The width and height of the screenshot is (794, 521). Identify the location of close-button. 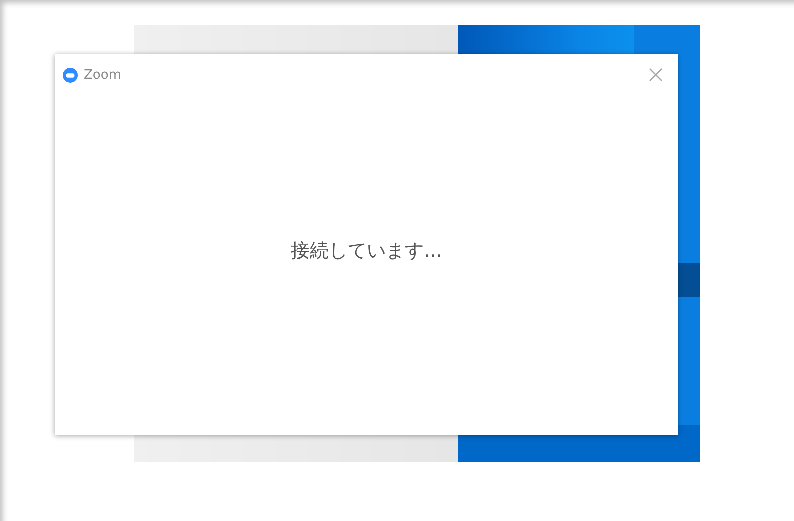
(656, 75).